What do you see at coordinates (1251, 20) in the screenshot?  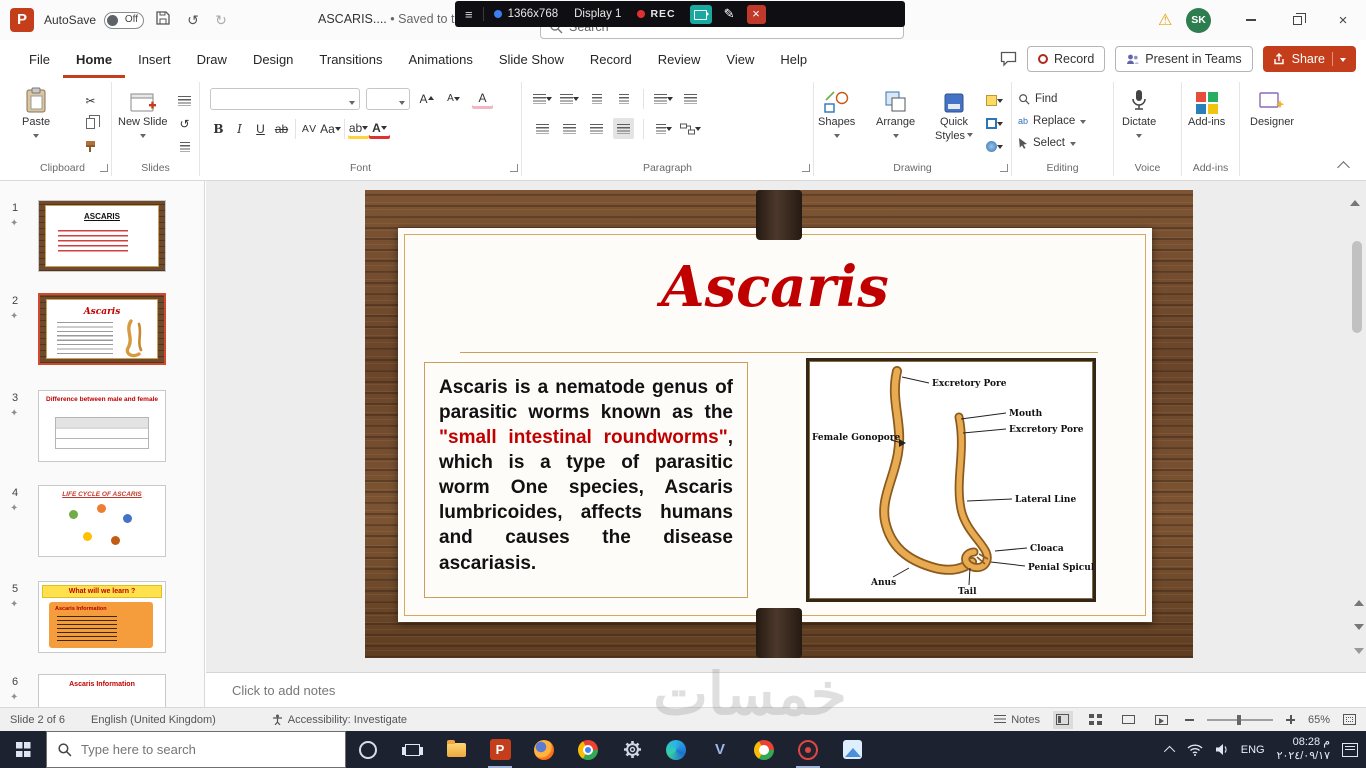 I see `minimize-button` at bounding box center [1251, 20].